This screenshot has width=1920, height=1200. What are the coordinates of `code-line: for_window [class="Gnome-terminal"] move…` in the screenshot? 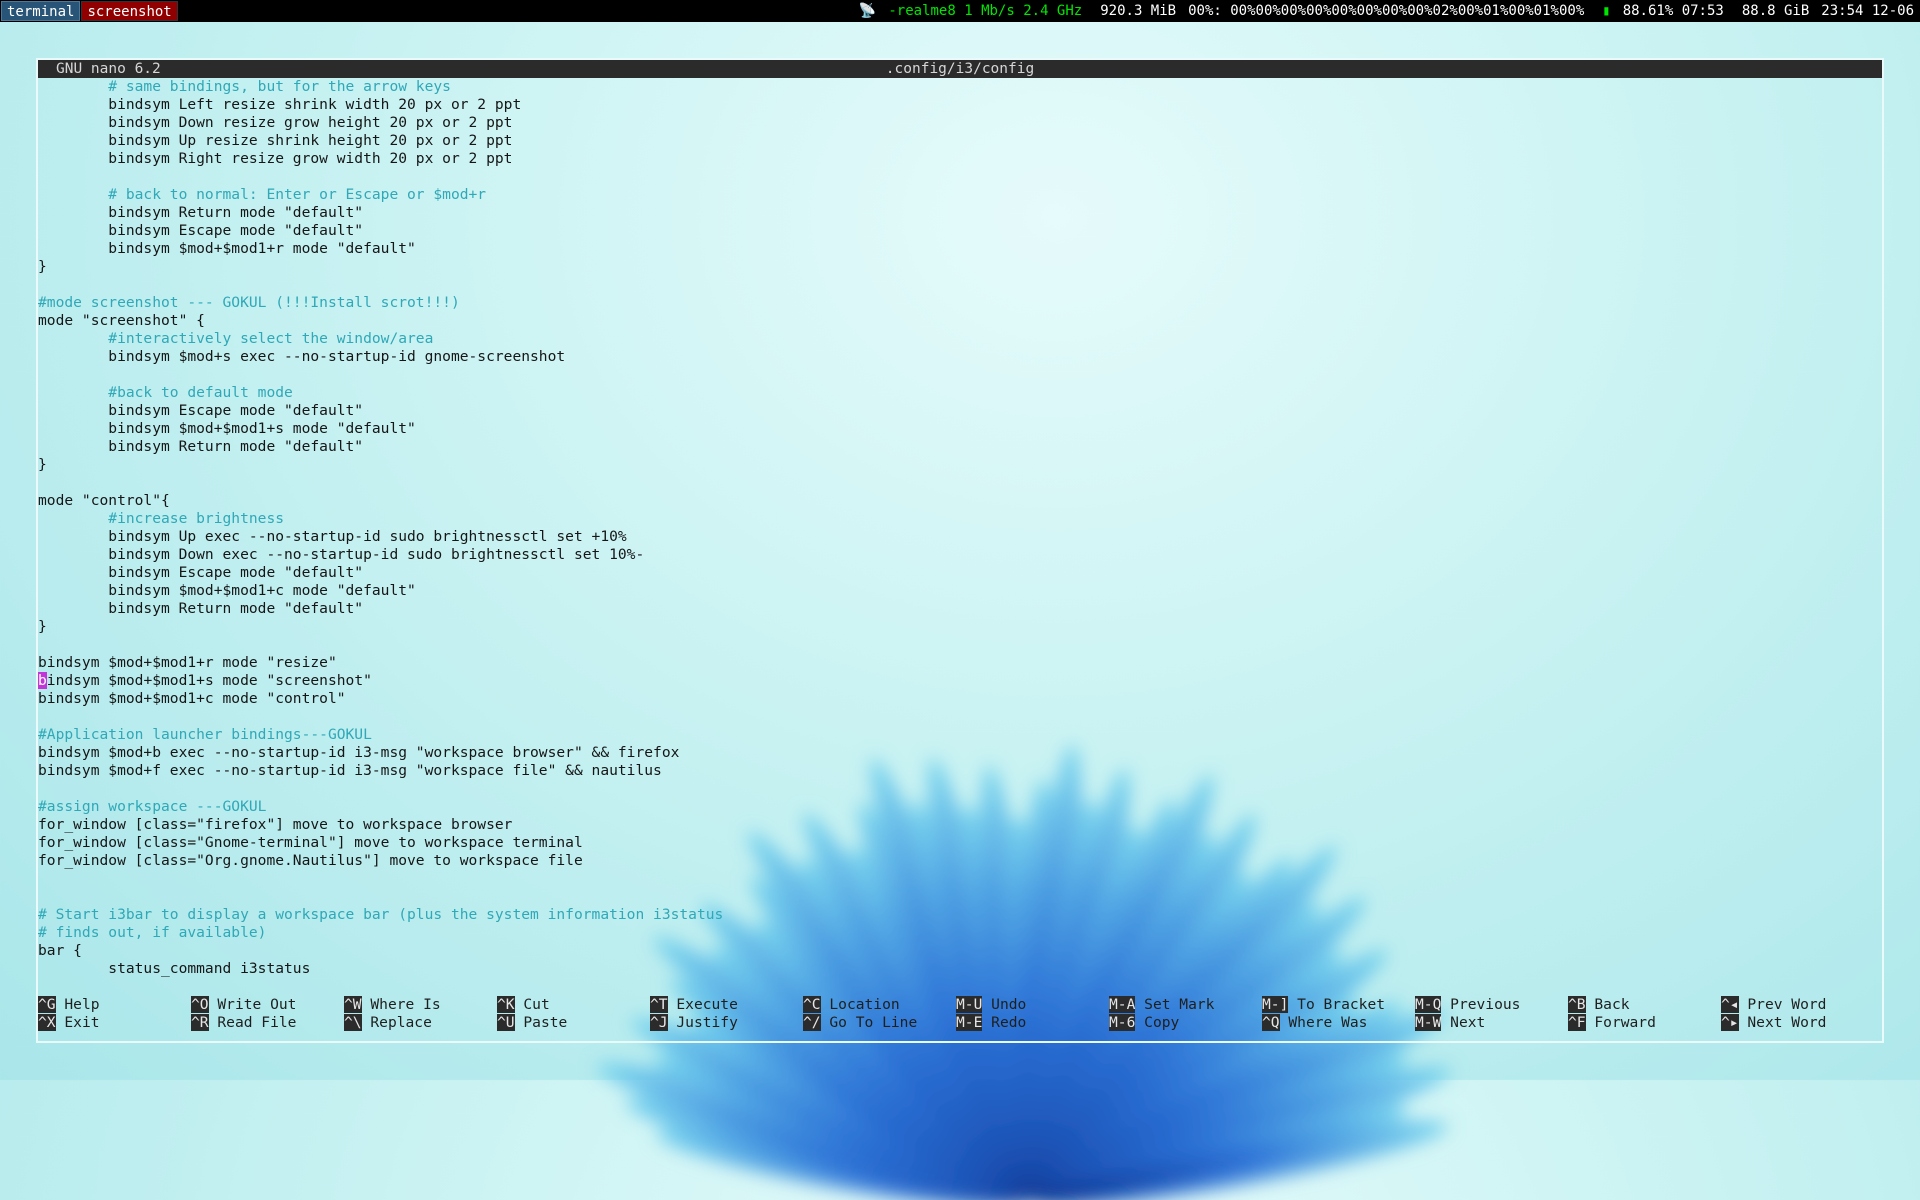 It's located at (960, 843).